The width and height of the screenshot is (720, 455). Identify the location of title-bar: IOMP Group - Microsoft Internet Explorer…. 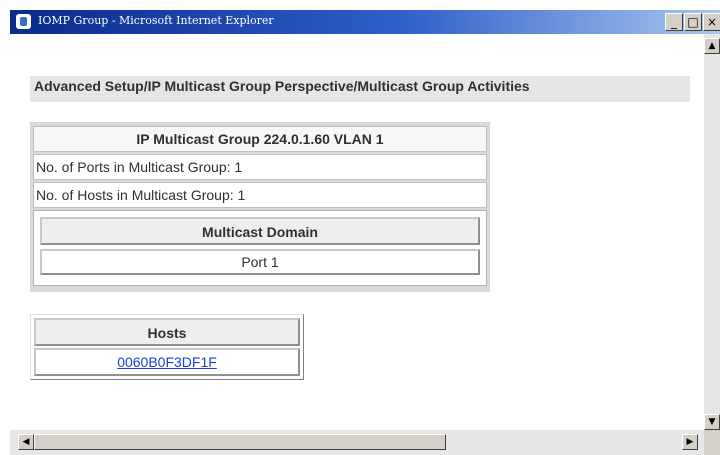
(365, 22).